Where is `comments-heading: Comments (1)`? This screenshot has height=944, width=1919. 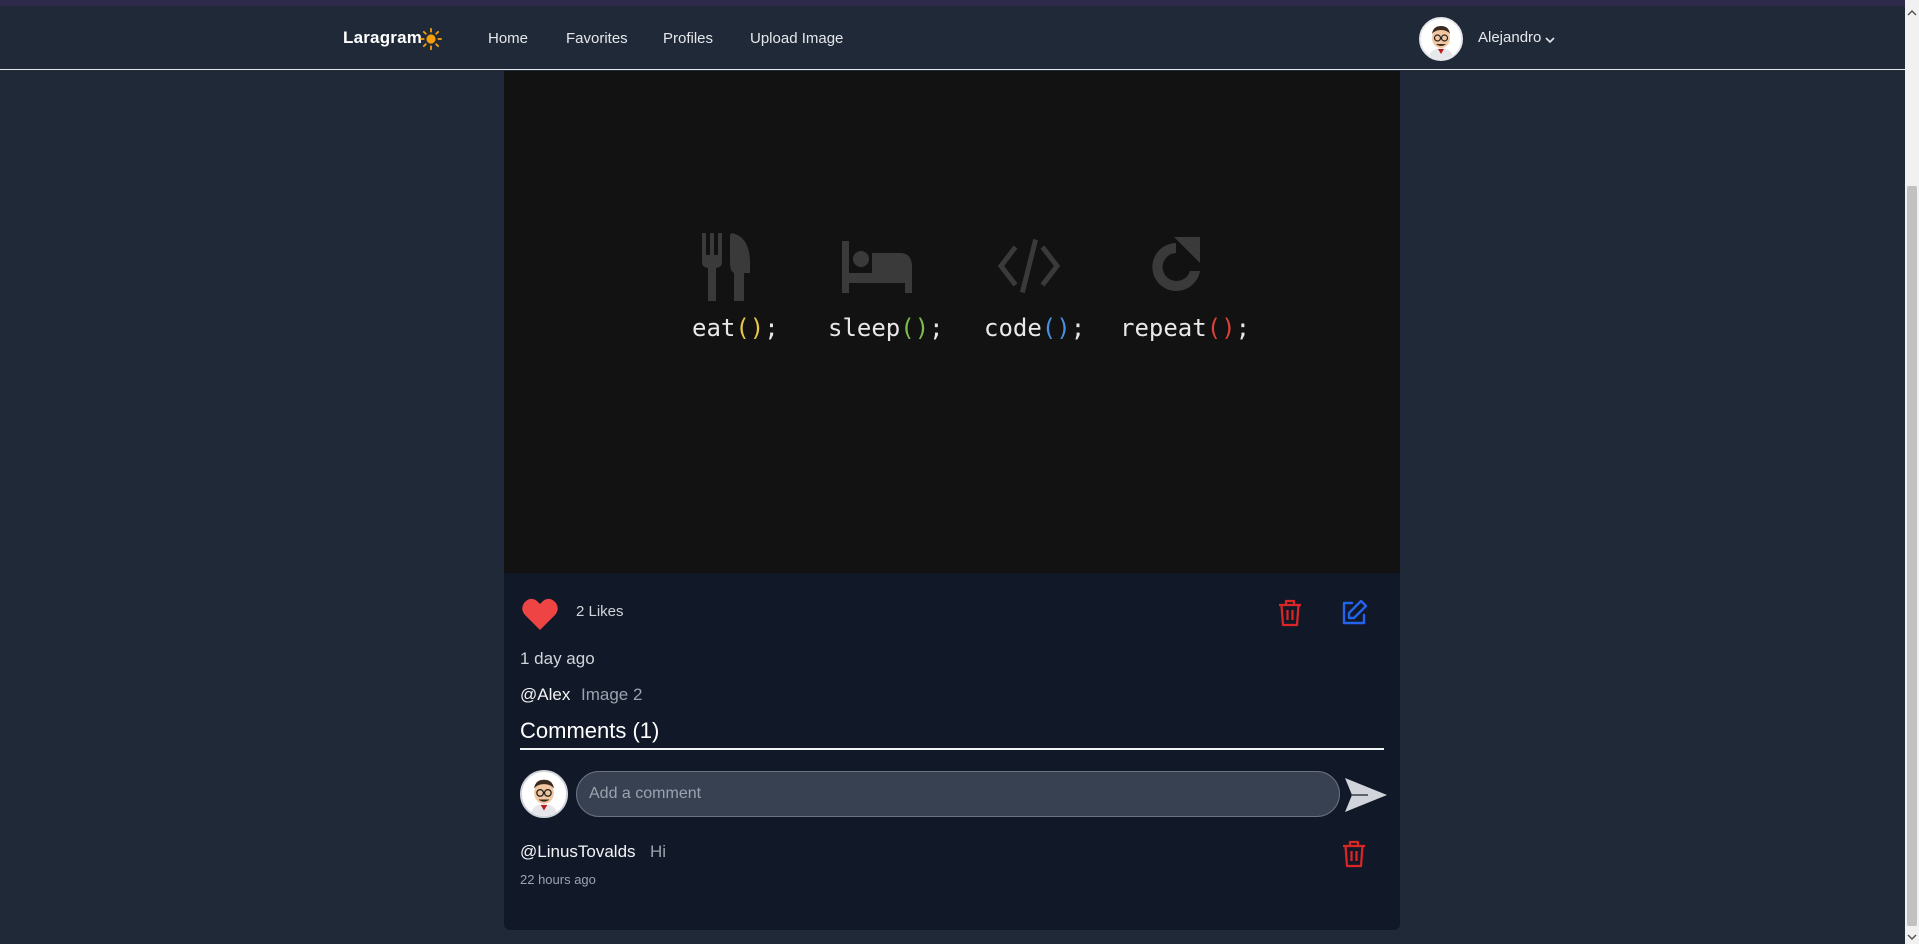 comments-heading: Comments (1) is located at coordinates (590, 730).